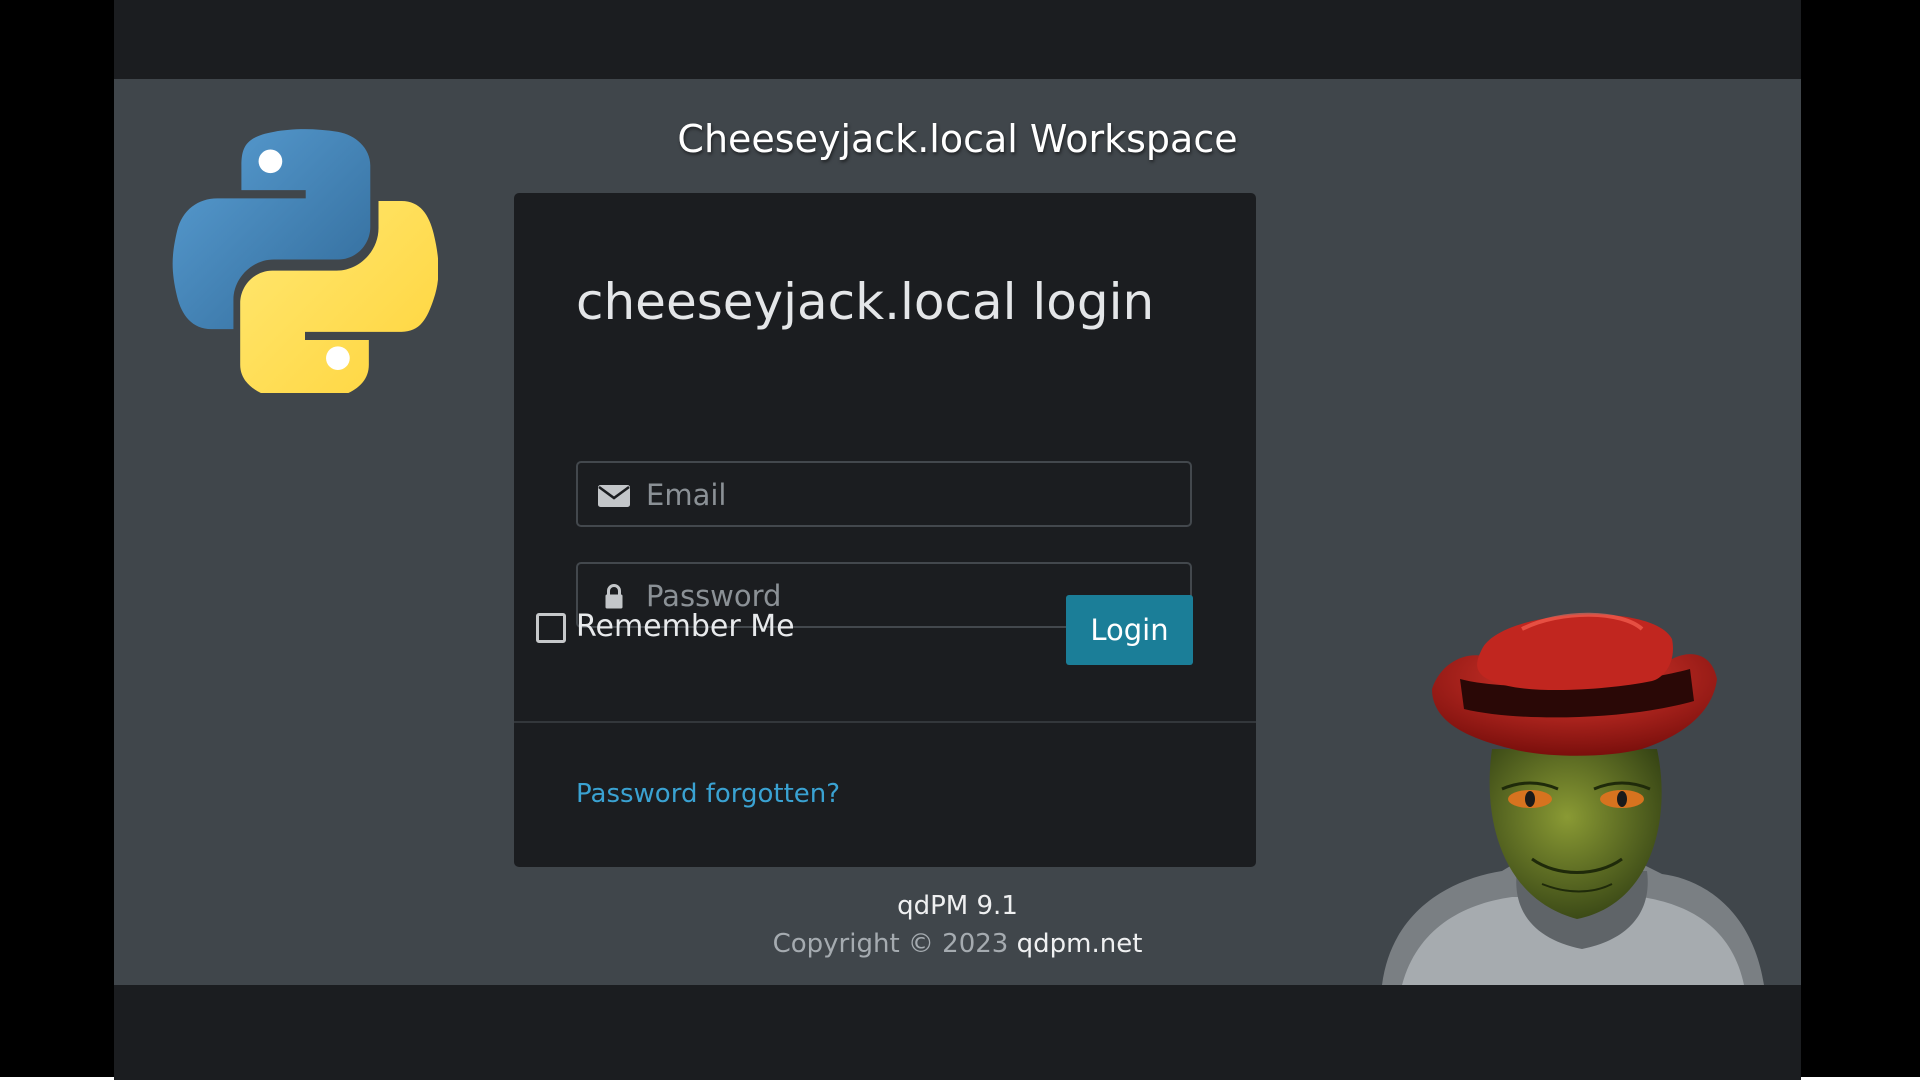 This screenshot has width=1920, height=1080. Describe the element at coordinates (1129, 630) in the screenshot. I see `login-button: Login` at that location.